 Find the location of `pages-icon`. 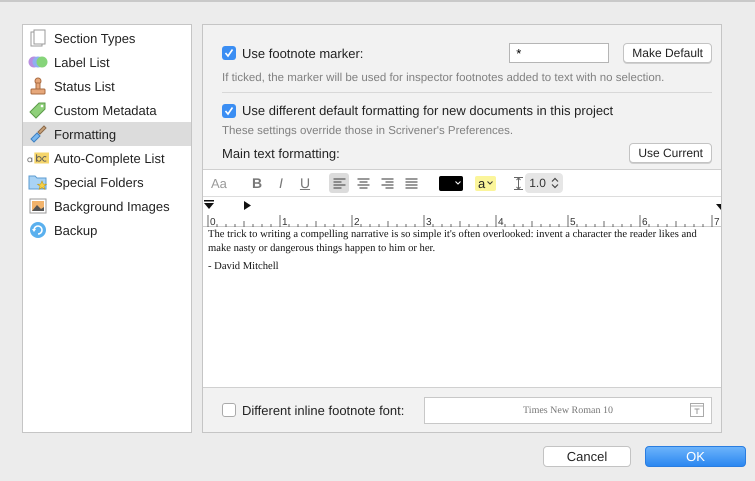

pages-icon is located at coordinates (38, 38).